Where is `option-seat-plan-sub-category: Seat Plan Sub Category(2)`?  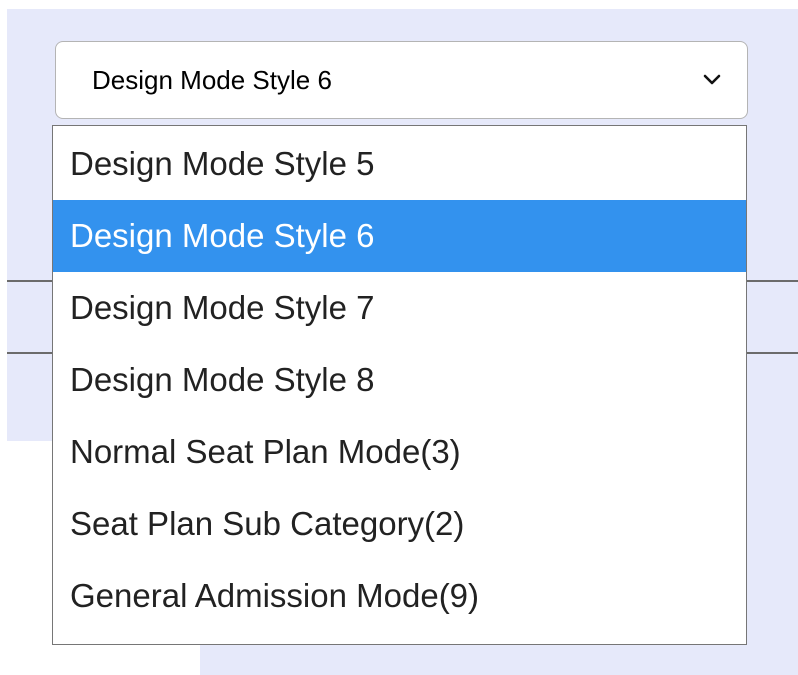 option-seat-plan-sub-category: Seat Plan Sub Category(2) is located at coordinates (399, 524).